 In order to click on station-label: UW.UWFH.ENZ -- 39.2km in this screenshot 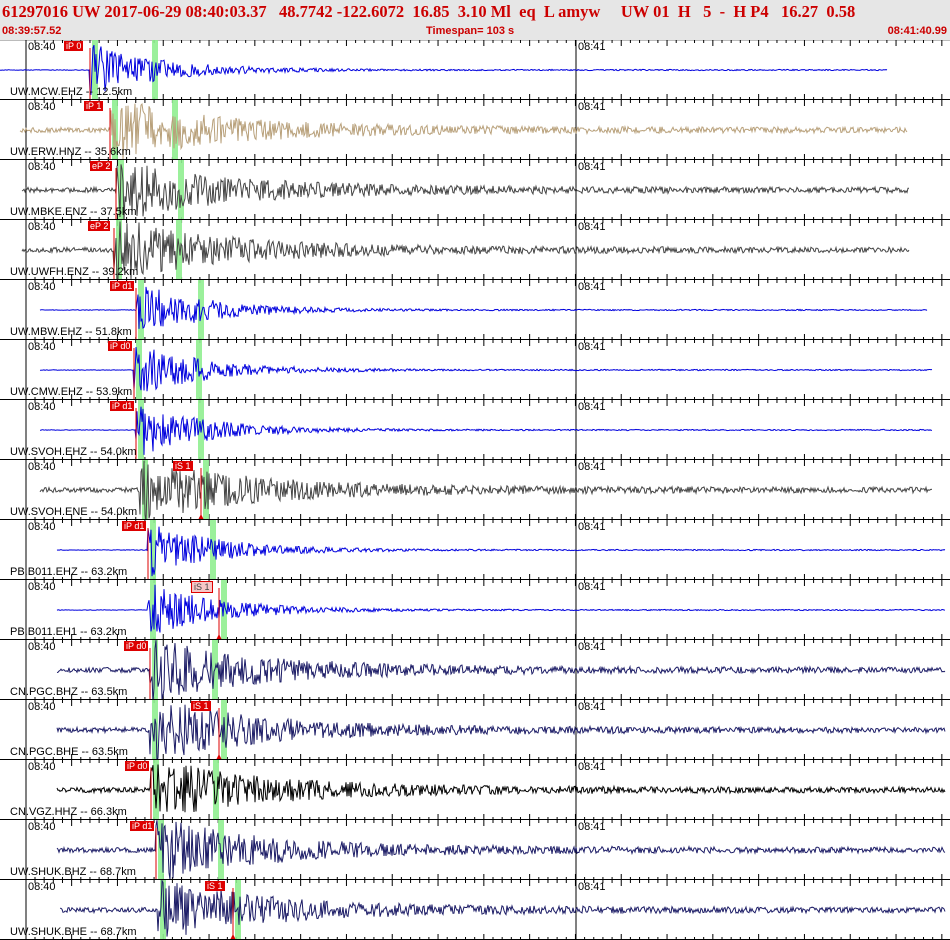, I will do `click(74, 272)`.